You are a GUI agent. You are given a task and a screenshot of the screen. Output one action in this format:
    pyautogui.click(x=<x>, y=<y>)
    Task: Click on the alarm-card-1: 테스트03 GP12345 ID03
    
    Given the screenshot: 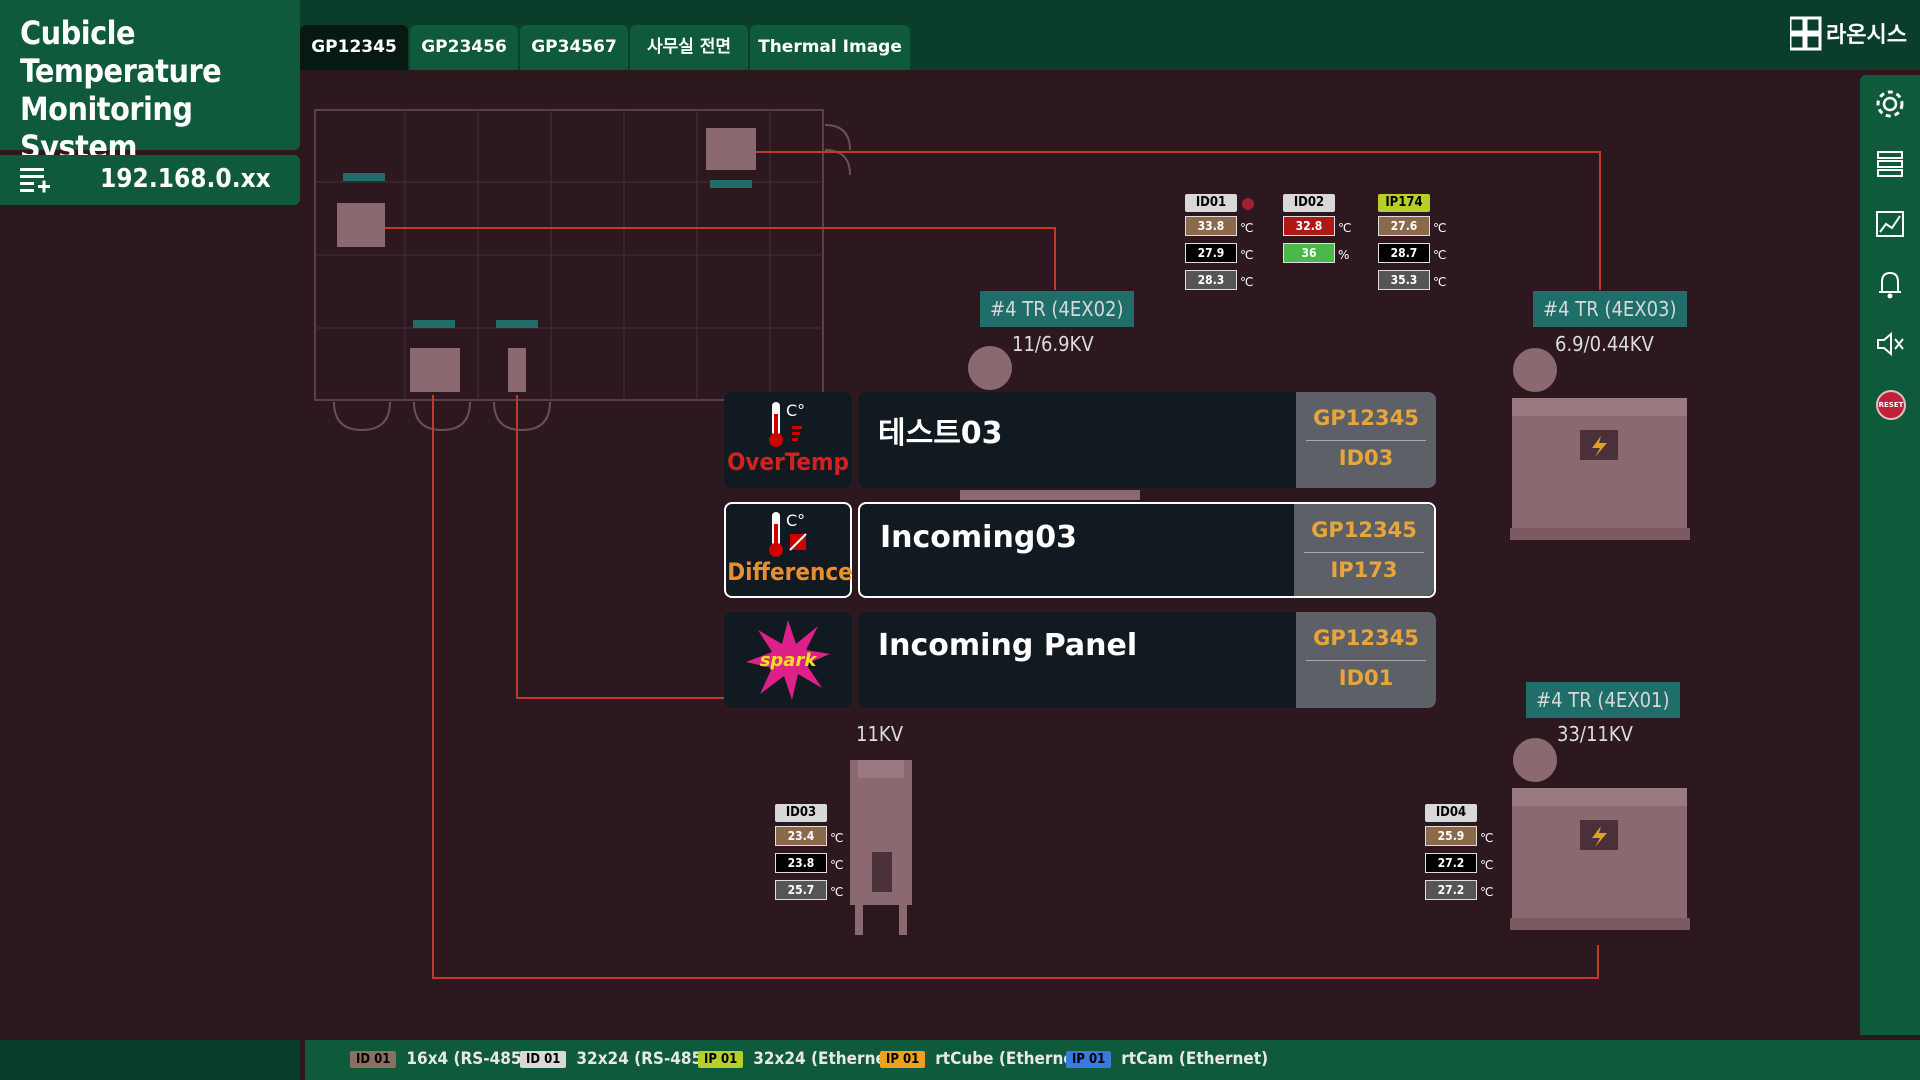 What is the action you would take?
    pyautogui.click(x=1147, y=440)
    